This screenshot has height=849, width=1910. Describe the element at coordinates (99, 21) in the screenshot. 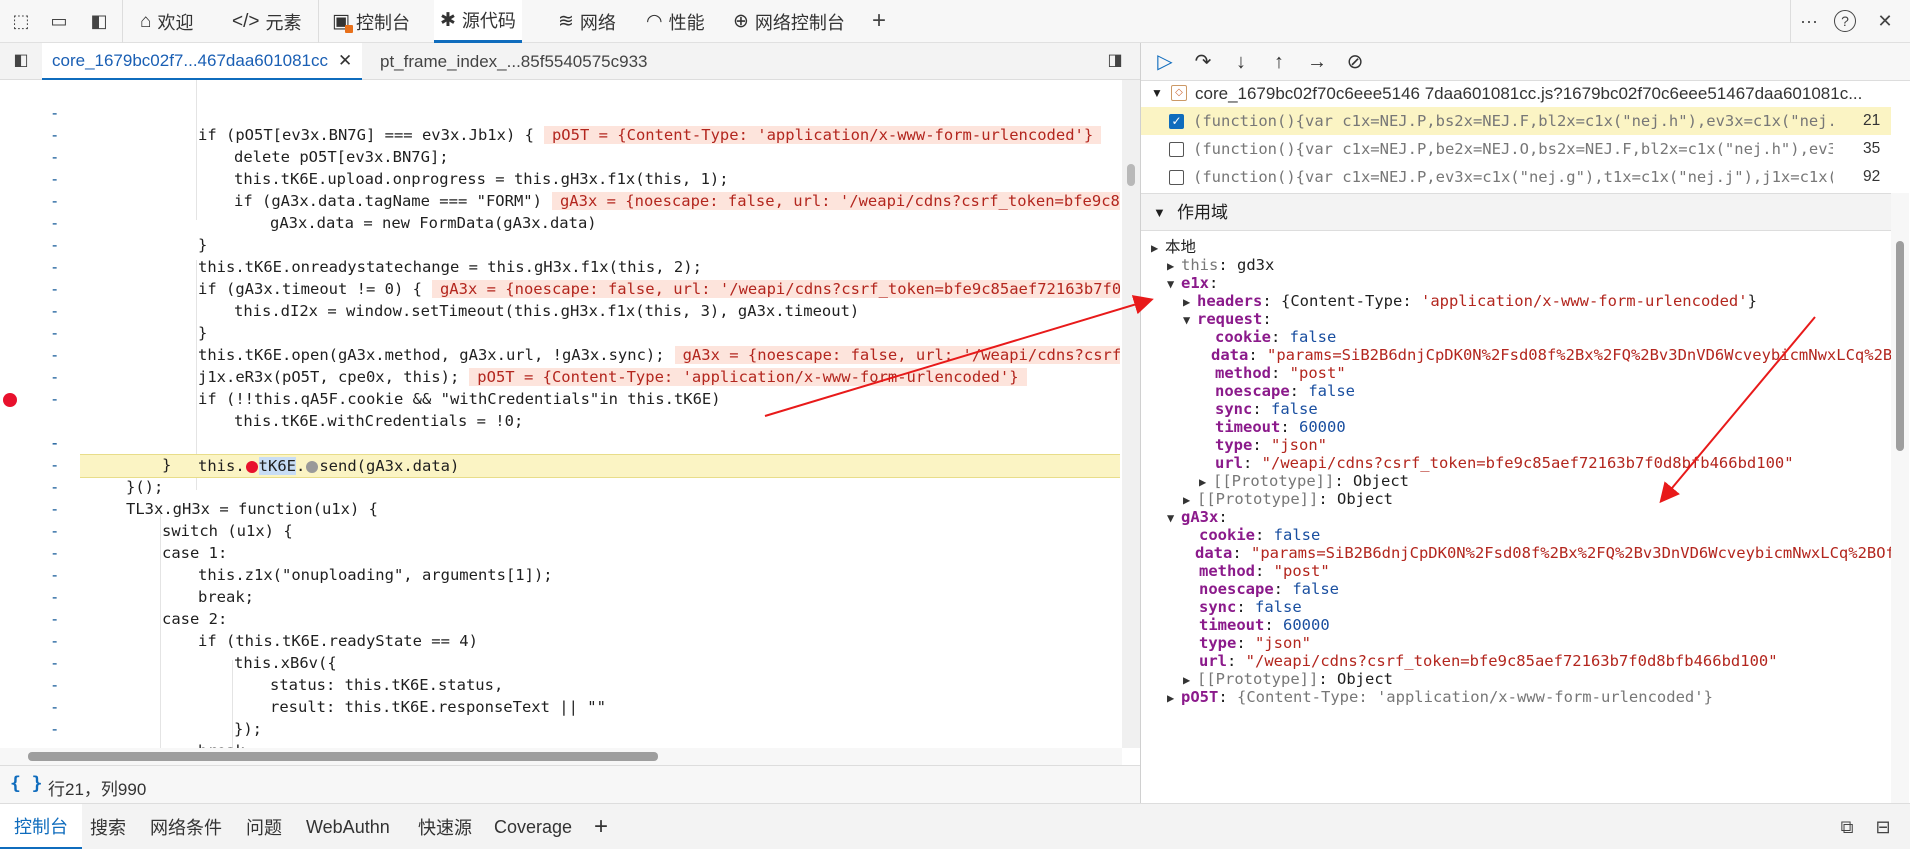

I see `toggle-sidebar-icon: ◧` at that location.